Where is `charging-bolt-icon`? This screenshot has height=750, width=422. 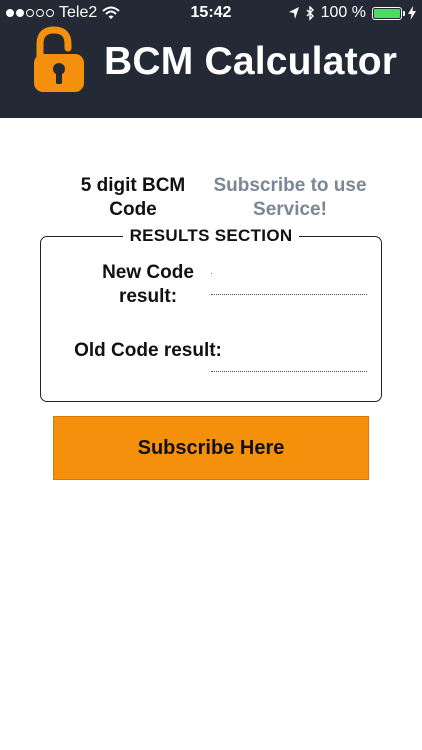
charging-bolt-icon is located at coordinates (412, 13).